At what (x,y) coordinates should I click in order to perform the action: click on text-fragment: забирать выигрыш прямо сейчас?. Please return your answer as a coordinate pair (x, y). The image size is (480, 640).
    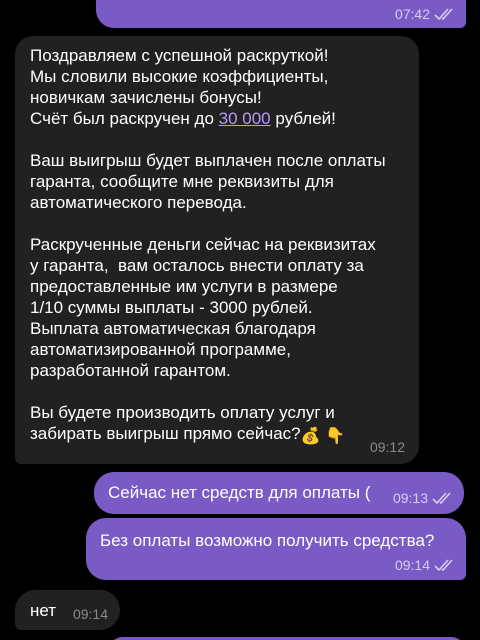
    Looking at the image, I should click on (165, 433).